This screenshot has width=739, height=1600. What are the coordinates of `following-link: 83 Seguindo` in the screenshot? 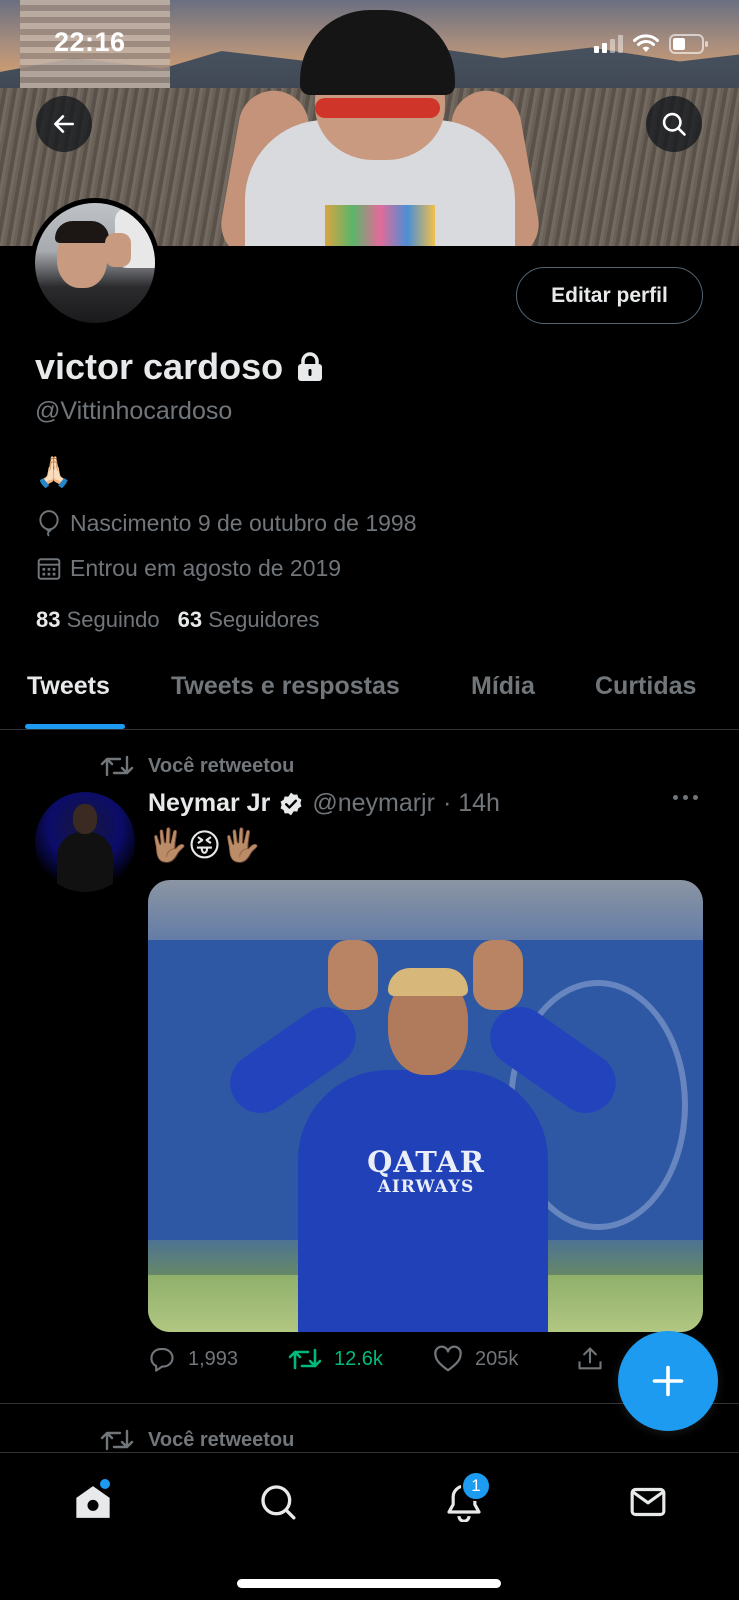 It's located at (98, 620).